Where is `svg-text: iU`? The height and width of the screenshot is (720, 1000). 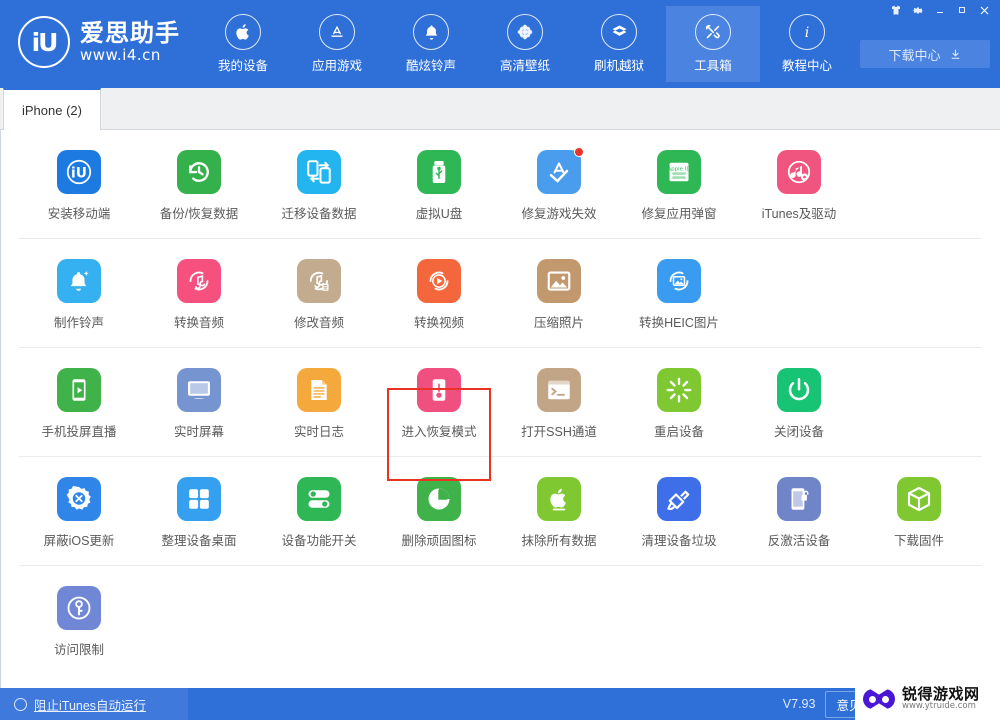
svg-text: iU is located at coordinates (79, 174).